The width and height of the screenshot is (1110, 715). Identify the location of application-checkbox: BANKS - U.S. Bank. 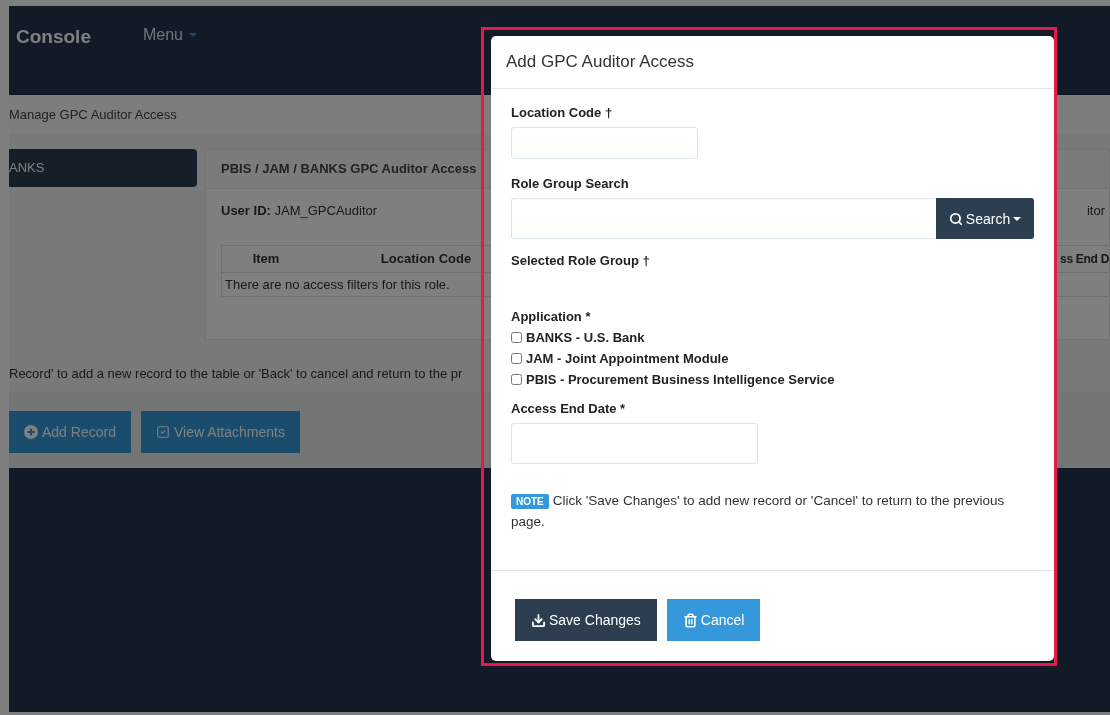
(578, 337).